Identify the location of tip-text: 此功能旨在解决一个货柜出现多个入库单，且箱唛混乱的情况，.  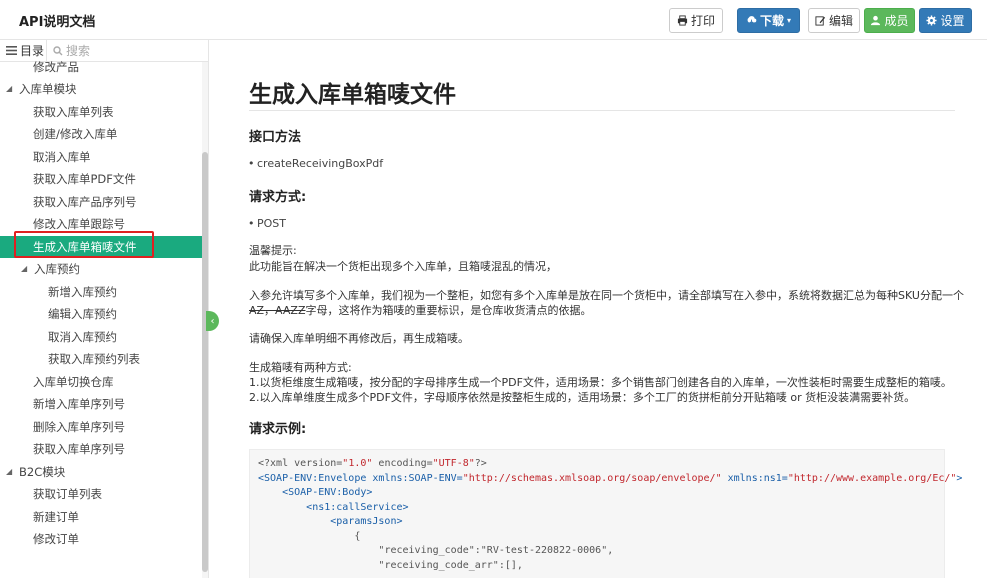
(403, 266).